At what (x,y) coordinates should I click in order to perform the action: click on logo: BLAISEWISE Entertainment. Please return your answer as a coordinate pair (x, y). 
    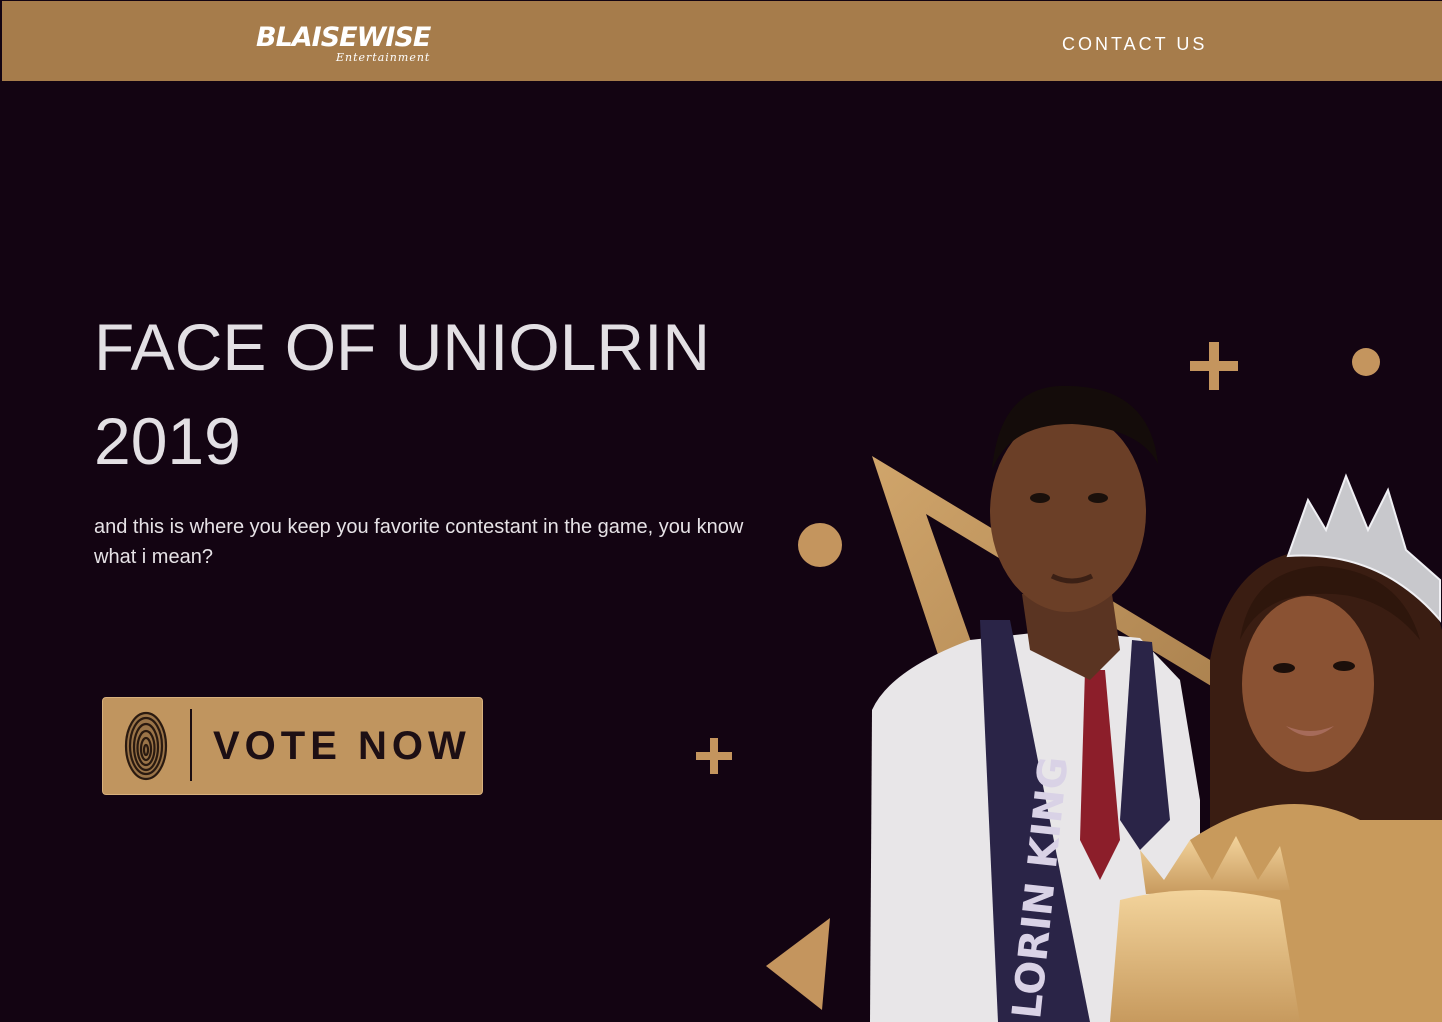
    Looking at the image, I should click on (356, 46).